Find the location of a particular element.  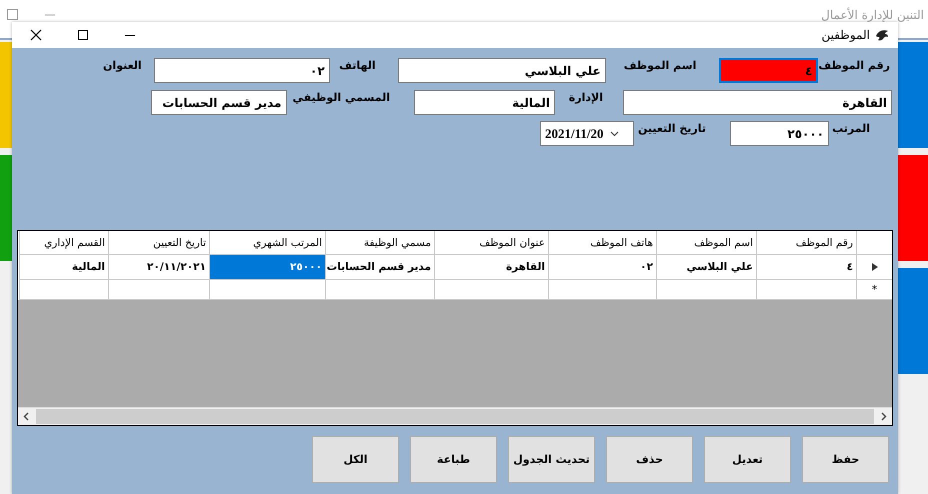

text-field: ٤ is located at coordinates (768, 70).